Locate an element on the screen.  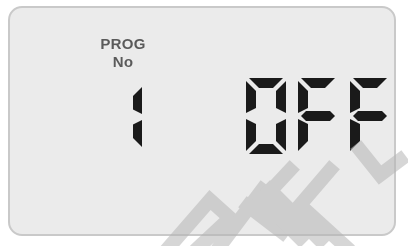
status-digits is located at coordinates (316, 116).